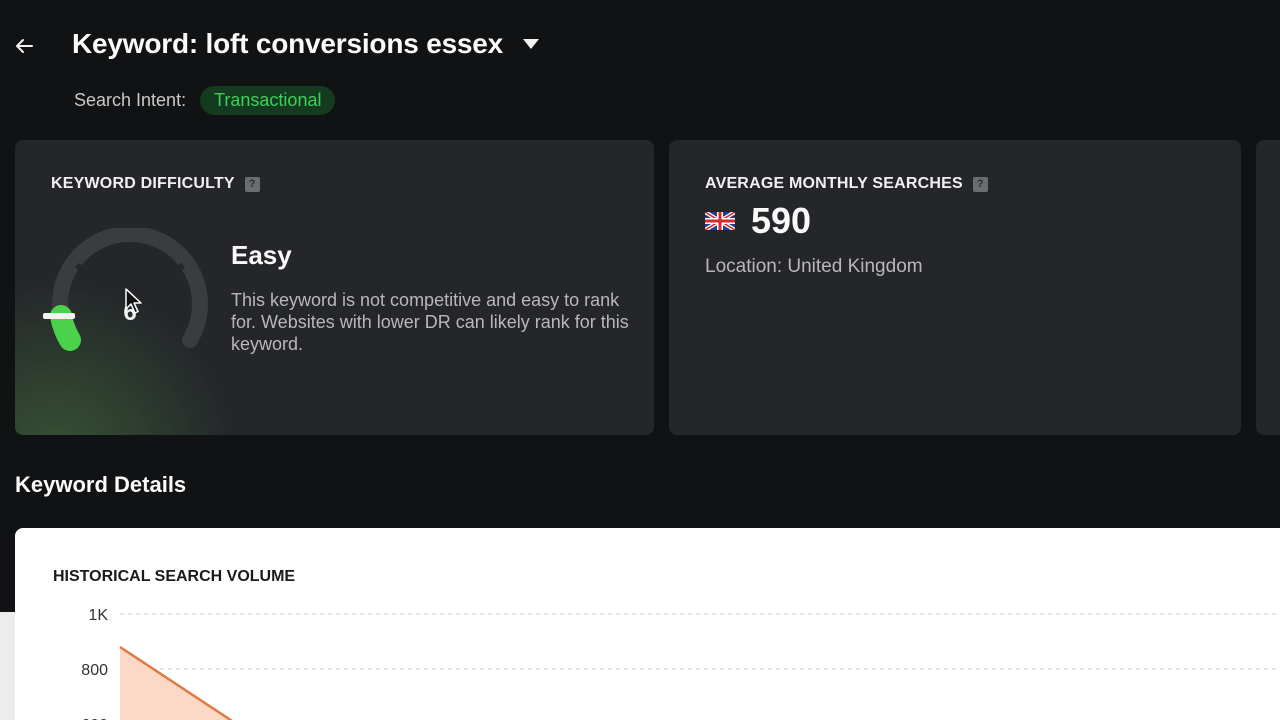  What do you see at coordinates (781, 220) in the screenshot?
I see `monthly-searches-value: 590` at bounding box center [781, 220].